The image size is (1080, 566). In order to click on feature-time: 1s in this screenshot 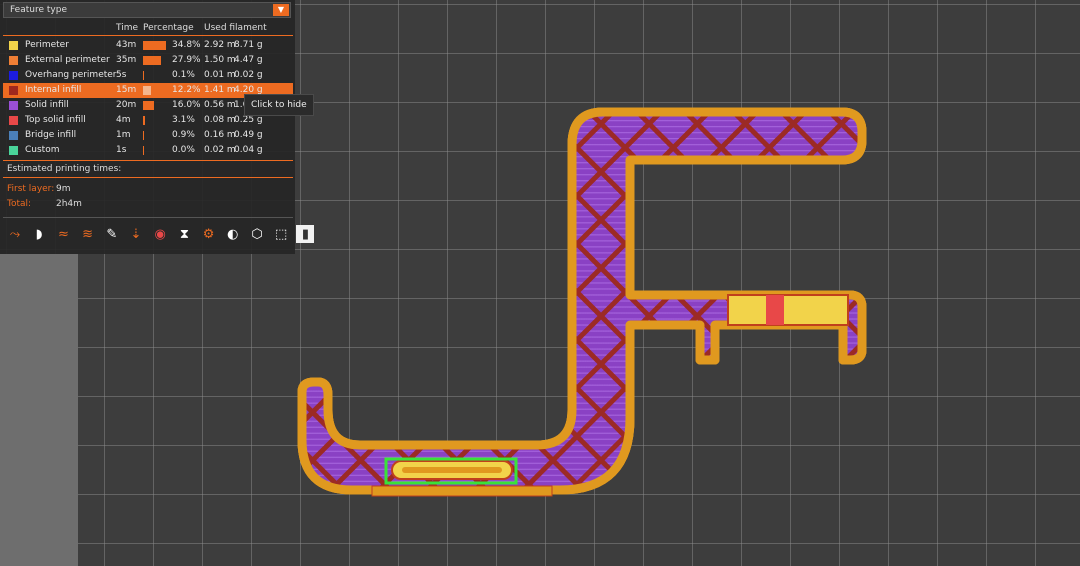, I will do `click(121, 150)`.